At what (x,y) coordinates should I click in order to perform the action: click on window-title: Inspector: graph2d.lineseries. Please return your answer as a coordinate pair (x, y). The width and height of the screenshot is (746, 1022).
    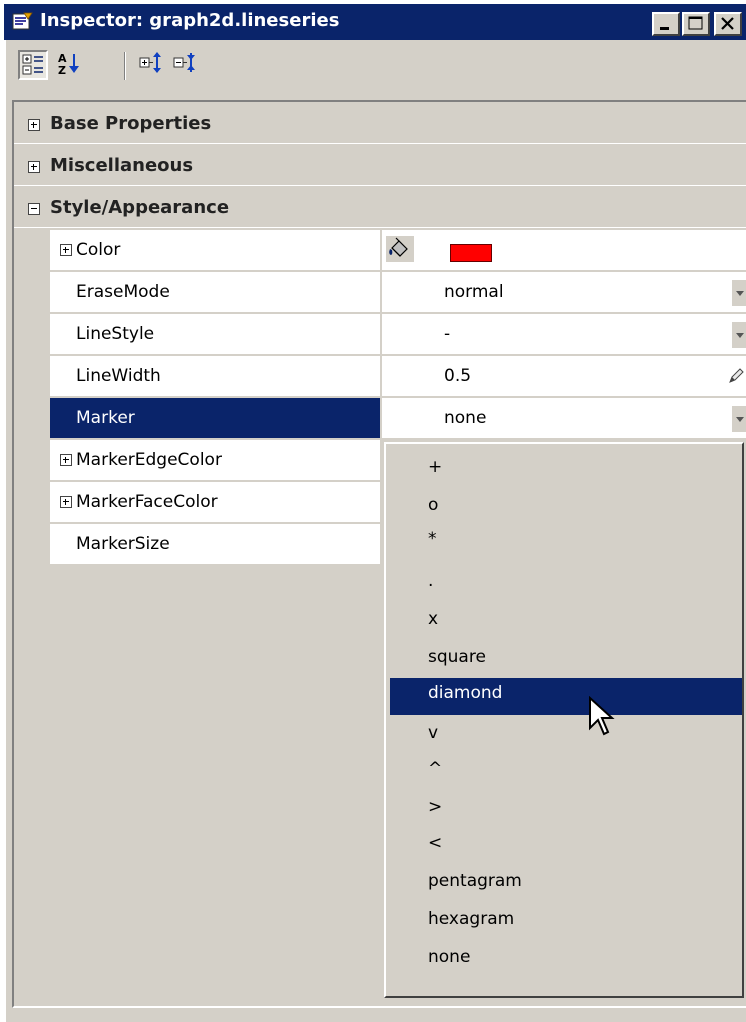
    Looking at the image, I should click on (190, 20).